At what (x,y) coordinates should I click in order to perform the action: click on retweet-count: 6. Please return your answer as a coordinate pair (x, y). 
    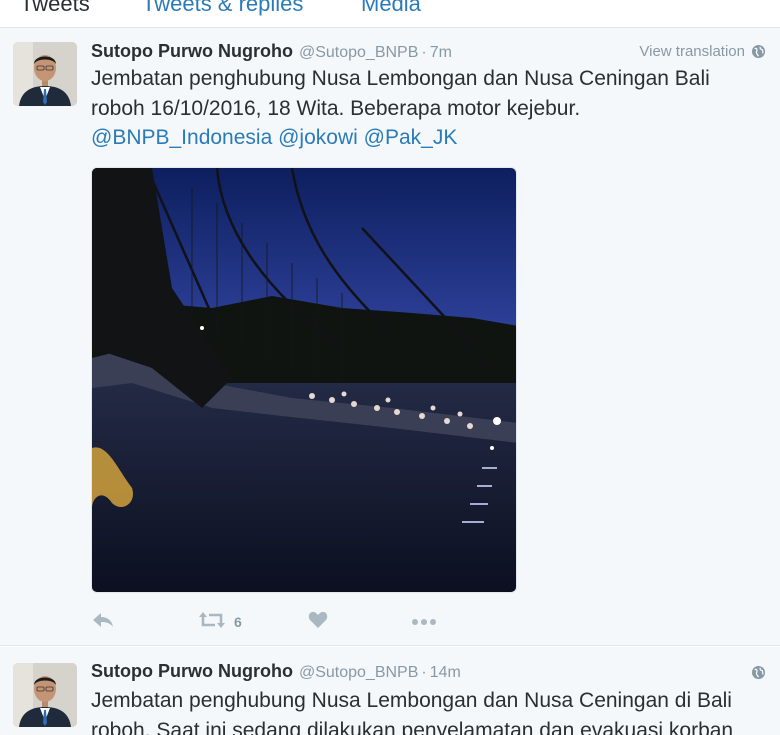
    Looking at the image, I should click on (238, 622).